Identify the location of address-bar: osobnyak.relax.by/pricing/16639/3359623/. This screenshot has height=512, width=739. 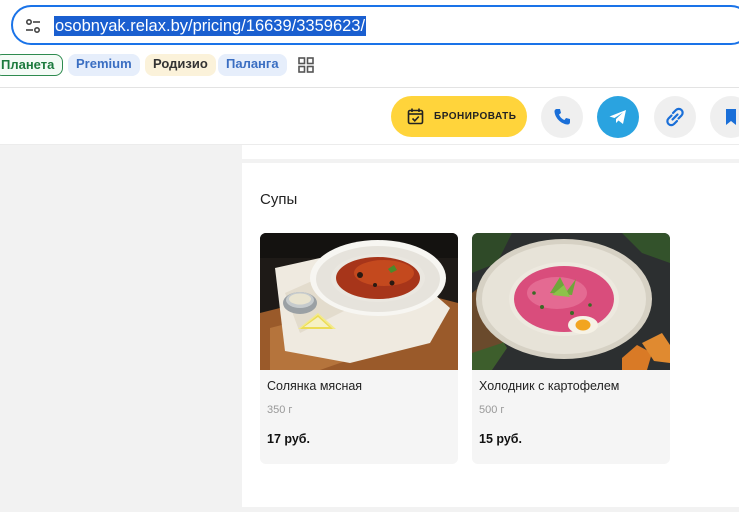
(375, 25).